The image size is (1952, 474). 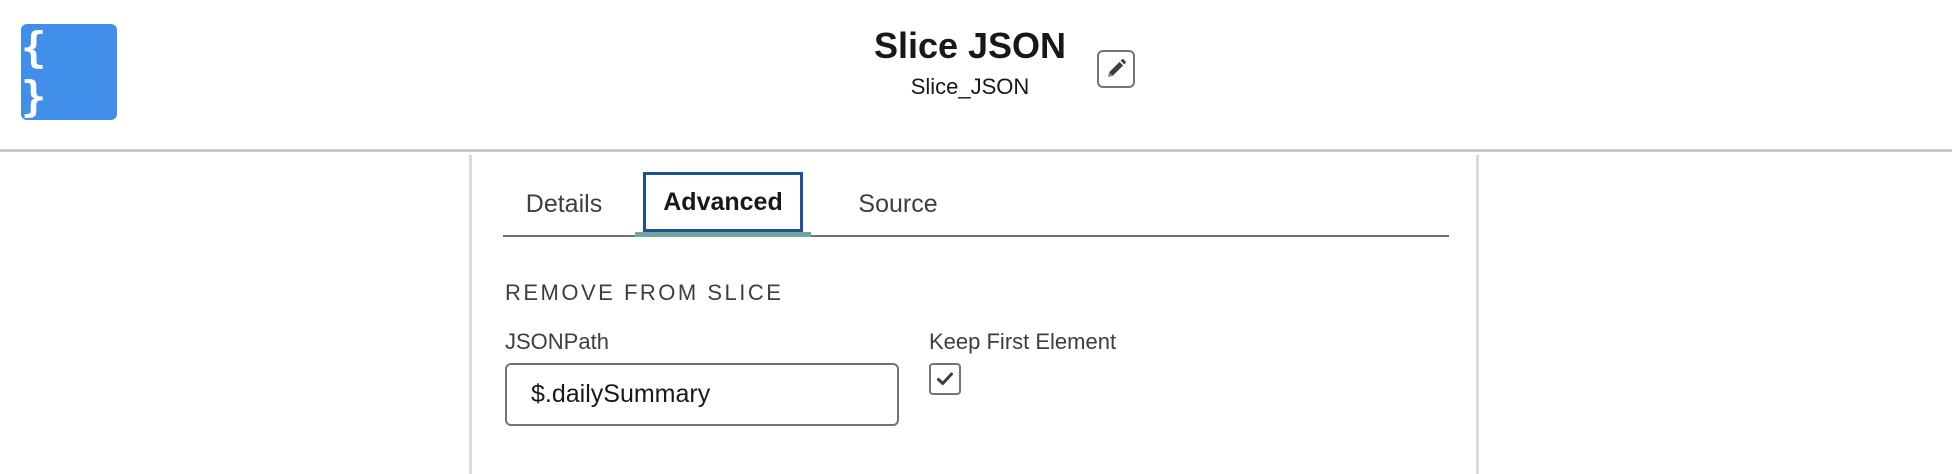 What do you see at coordinates (702, 394) in the screenshot?
I see `jsonpath-input` at bounding box center [702, 394].